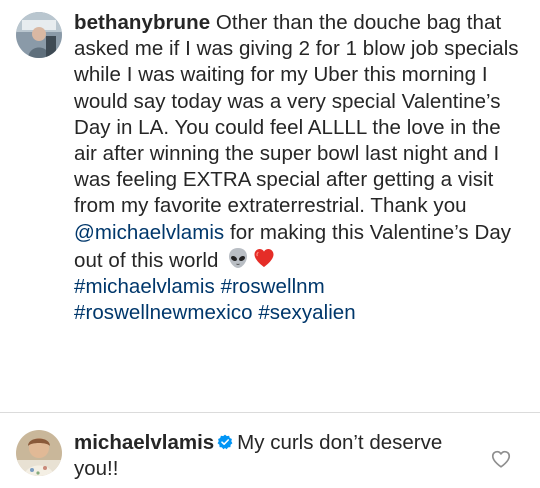 This screenshot has height=488, width=540. What do you see at coordinates (142, 22) in the screenshot?
I see `caption-username: bethanybrune` at bounding box center [142, 22].